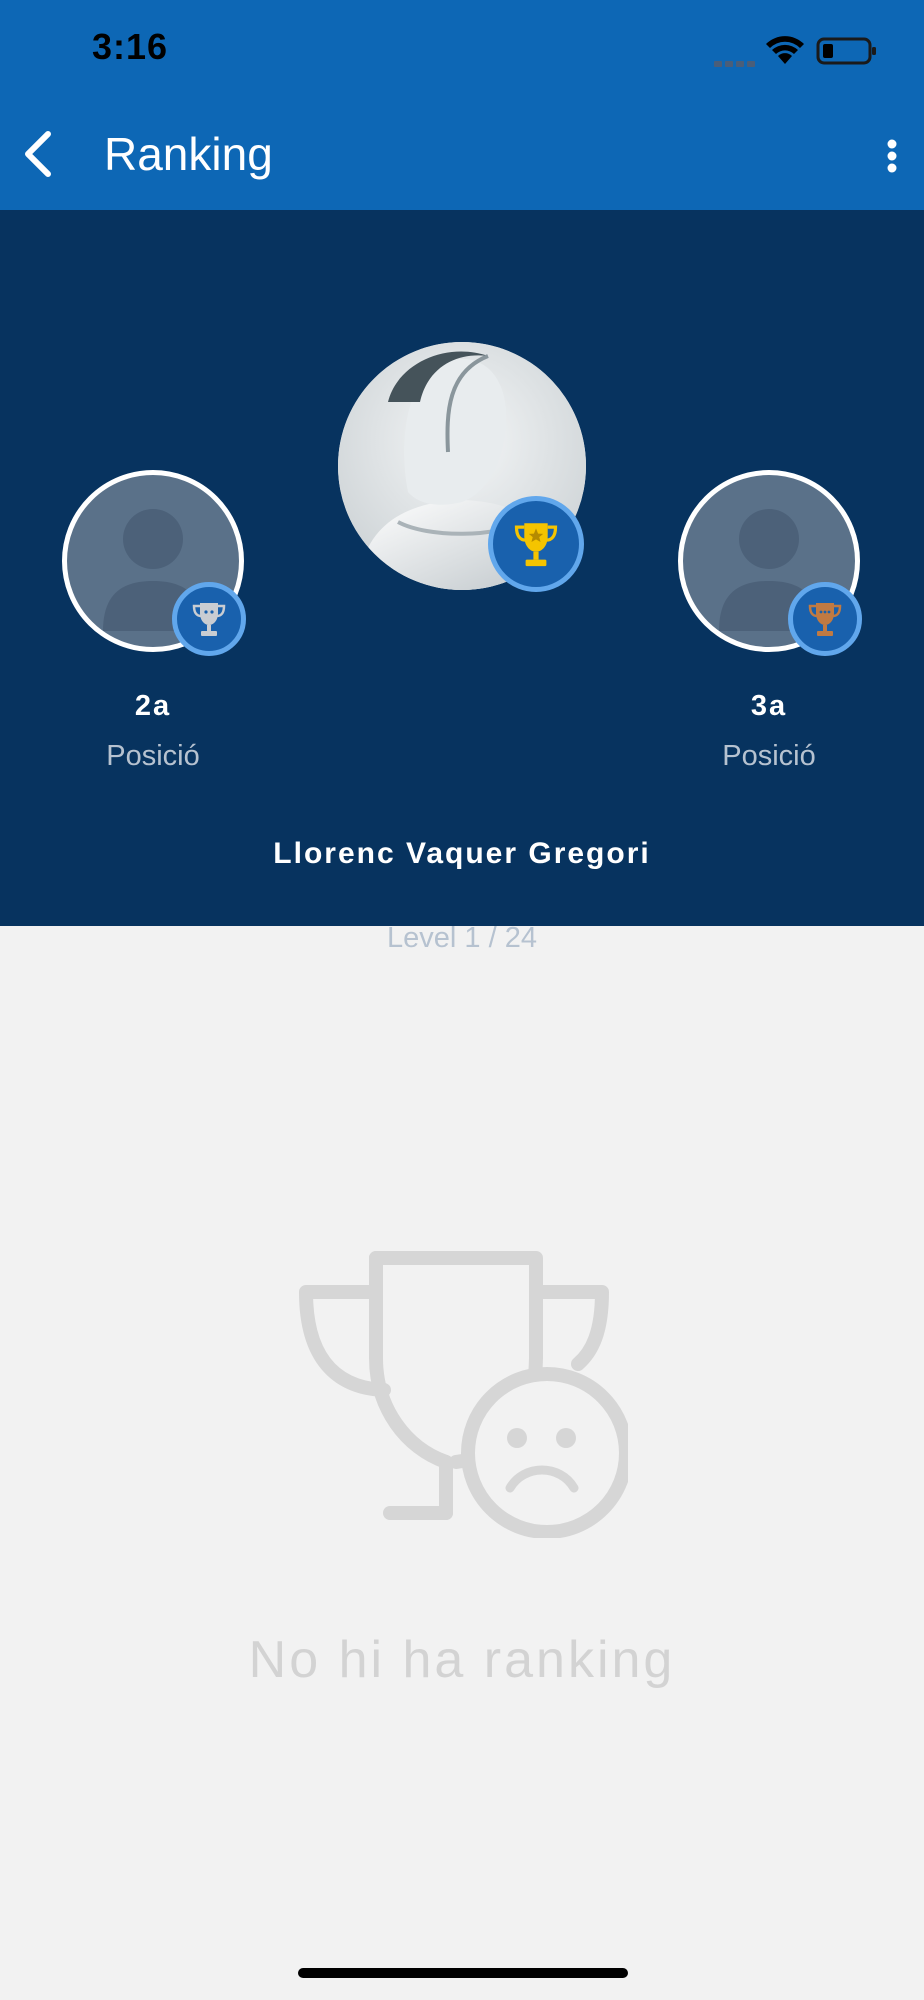  I want to click on page-title: Ranking, so click(188, 154).